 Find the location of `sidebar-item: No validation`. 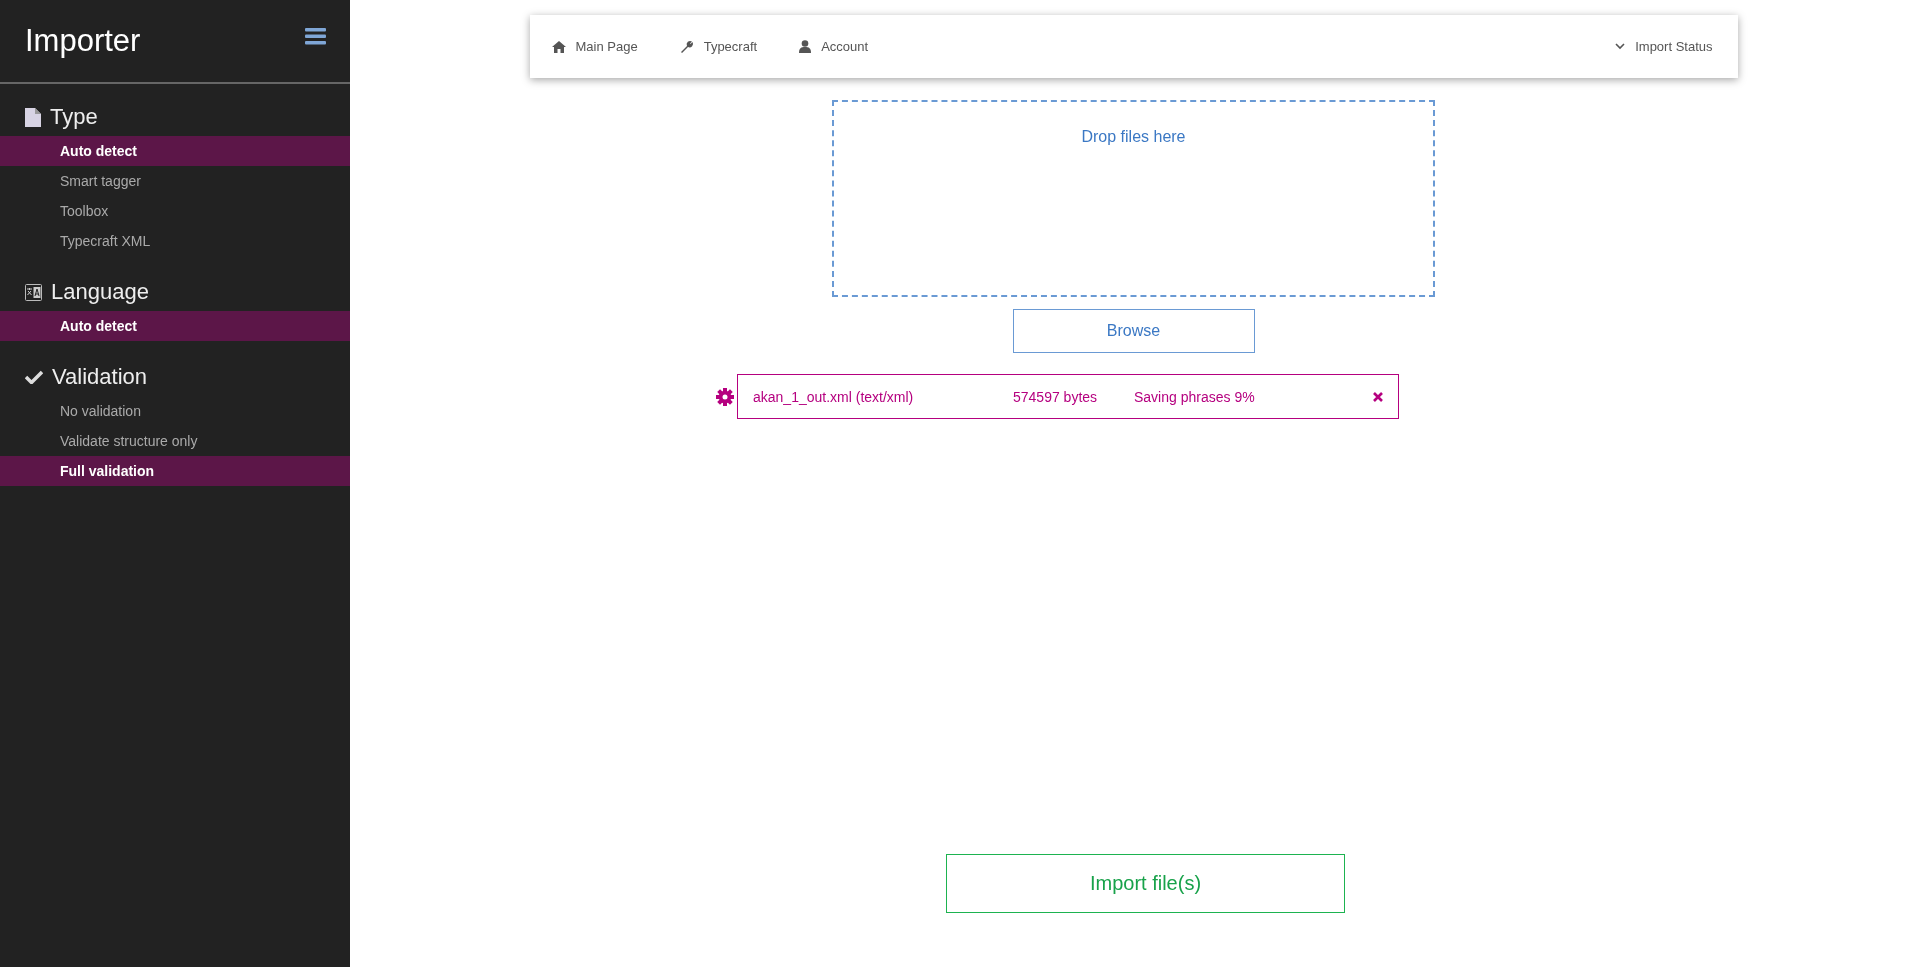

sidebar-item: No validation is located at coordinates (175, 411).